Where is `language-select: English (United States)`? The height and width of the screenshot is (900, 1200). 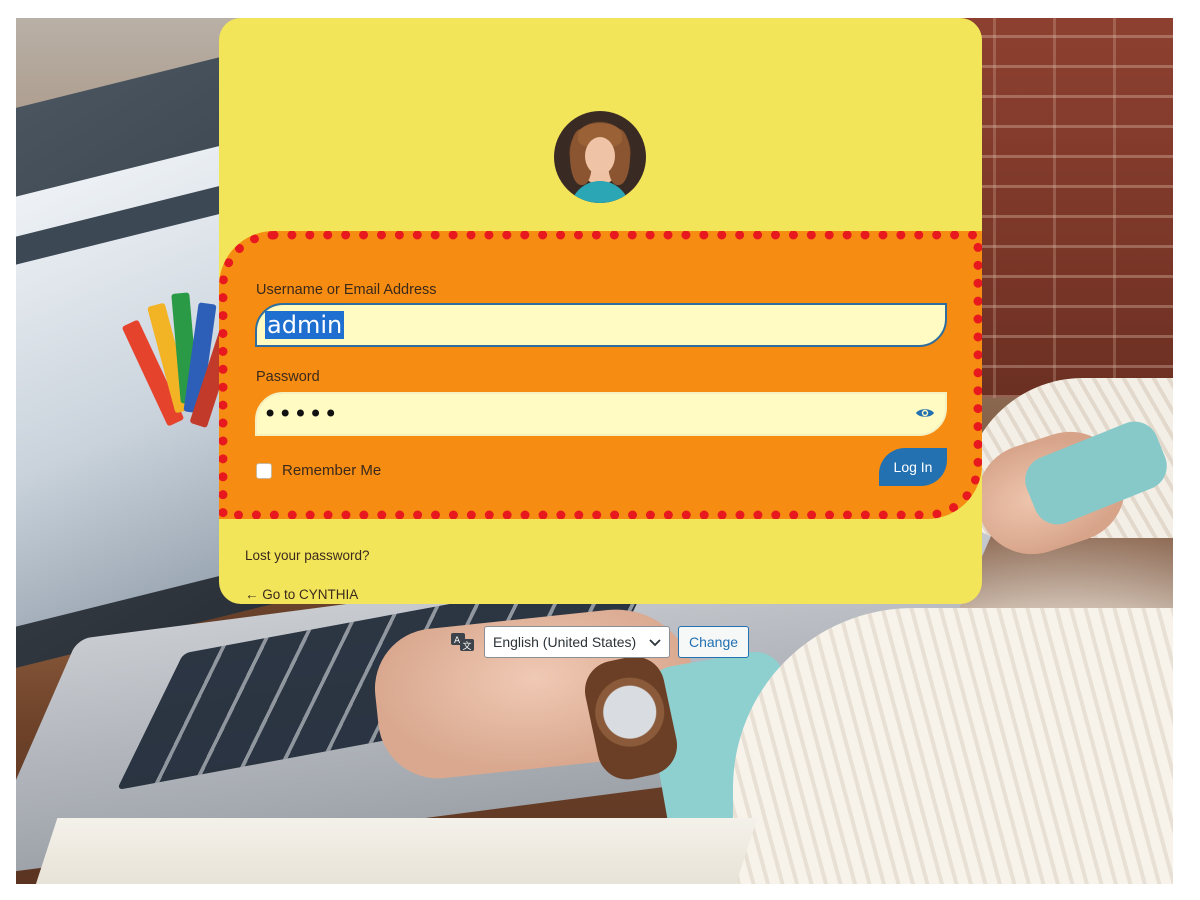
language-select: English (United States) is located at coordinates (577, 642).